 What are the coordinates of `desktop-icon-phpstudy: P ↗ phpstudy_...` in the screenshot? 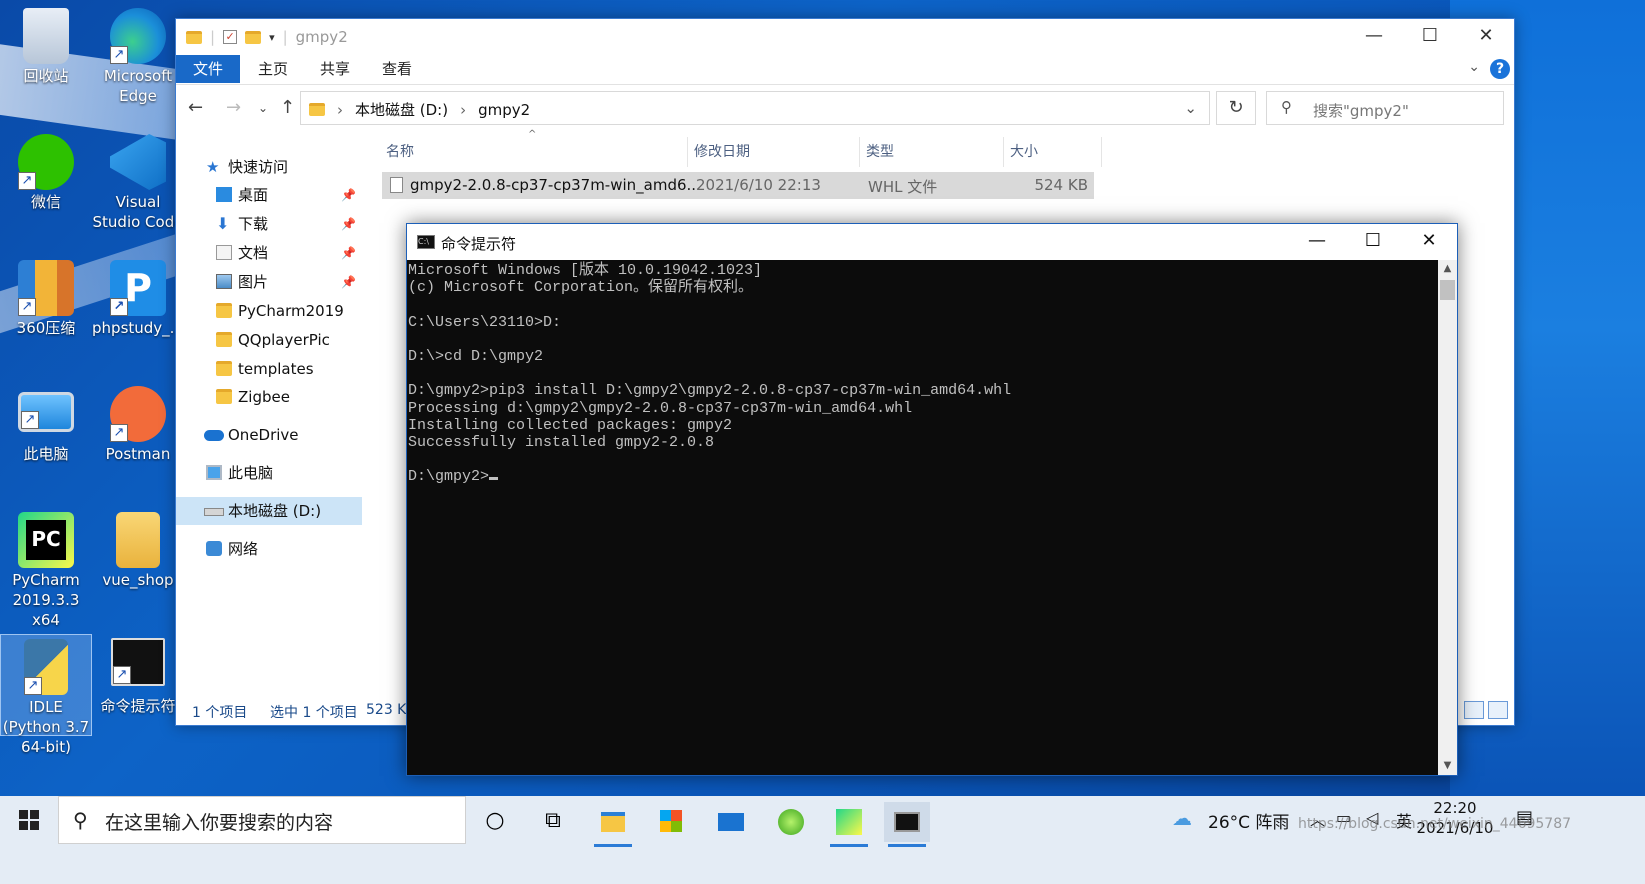 It's located at (138, 297).